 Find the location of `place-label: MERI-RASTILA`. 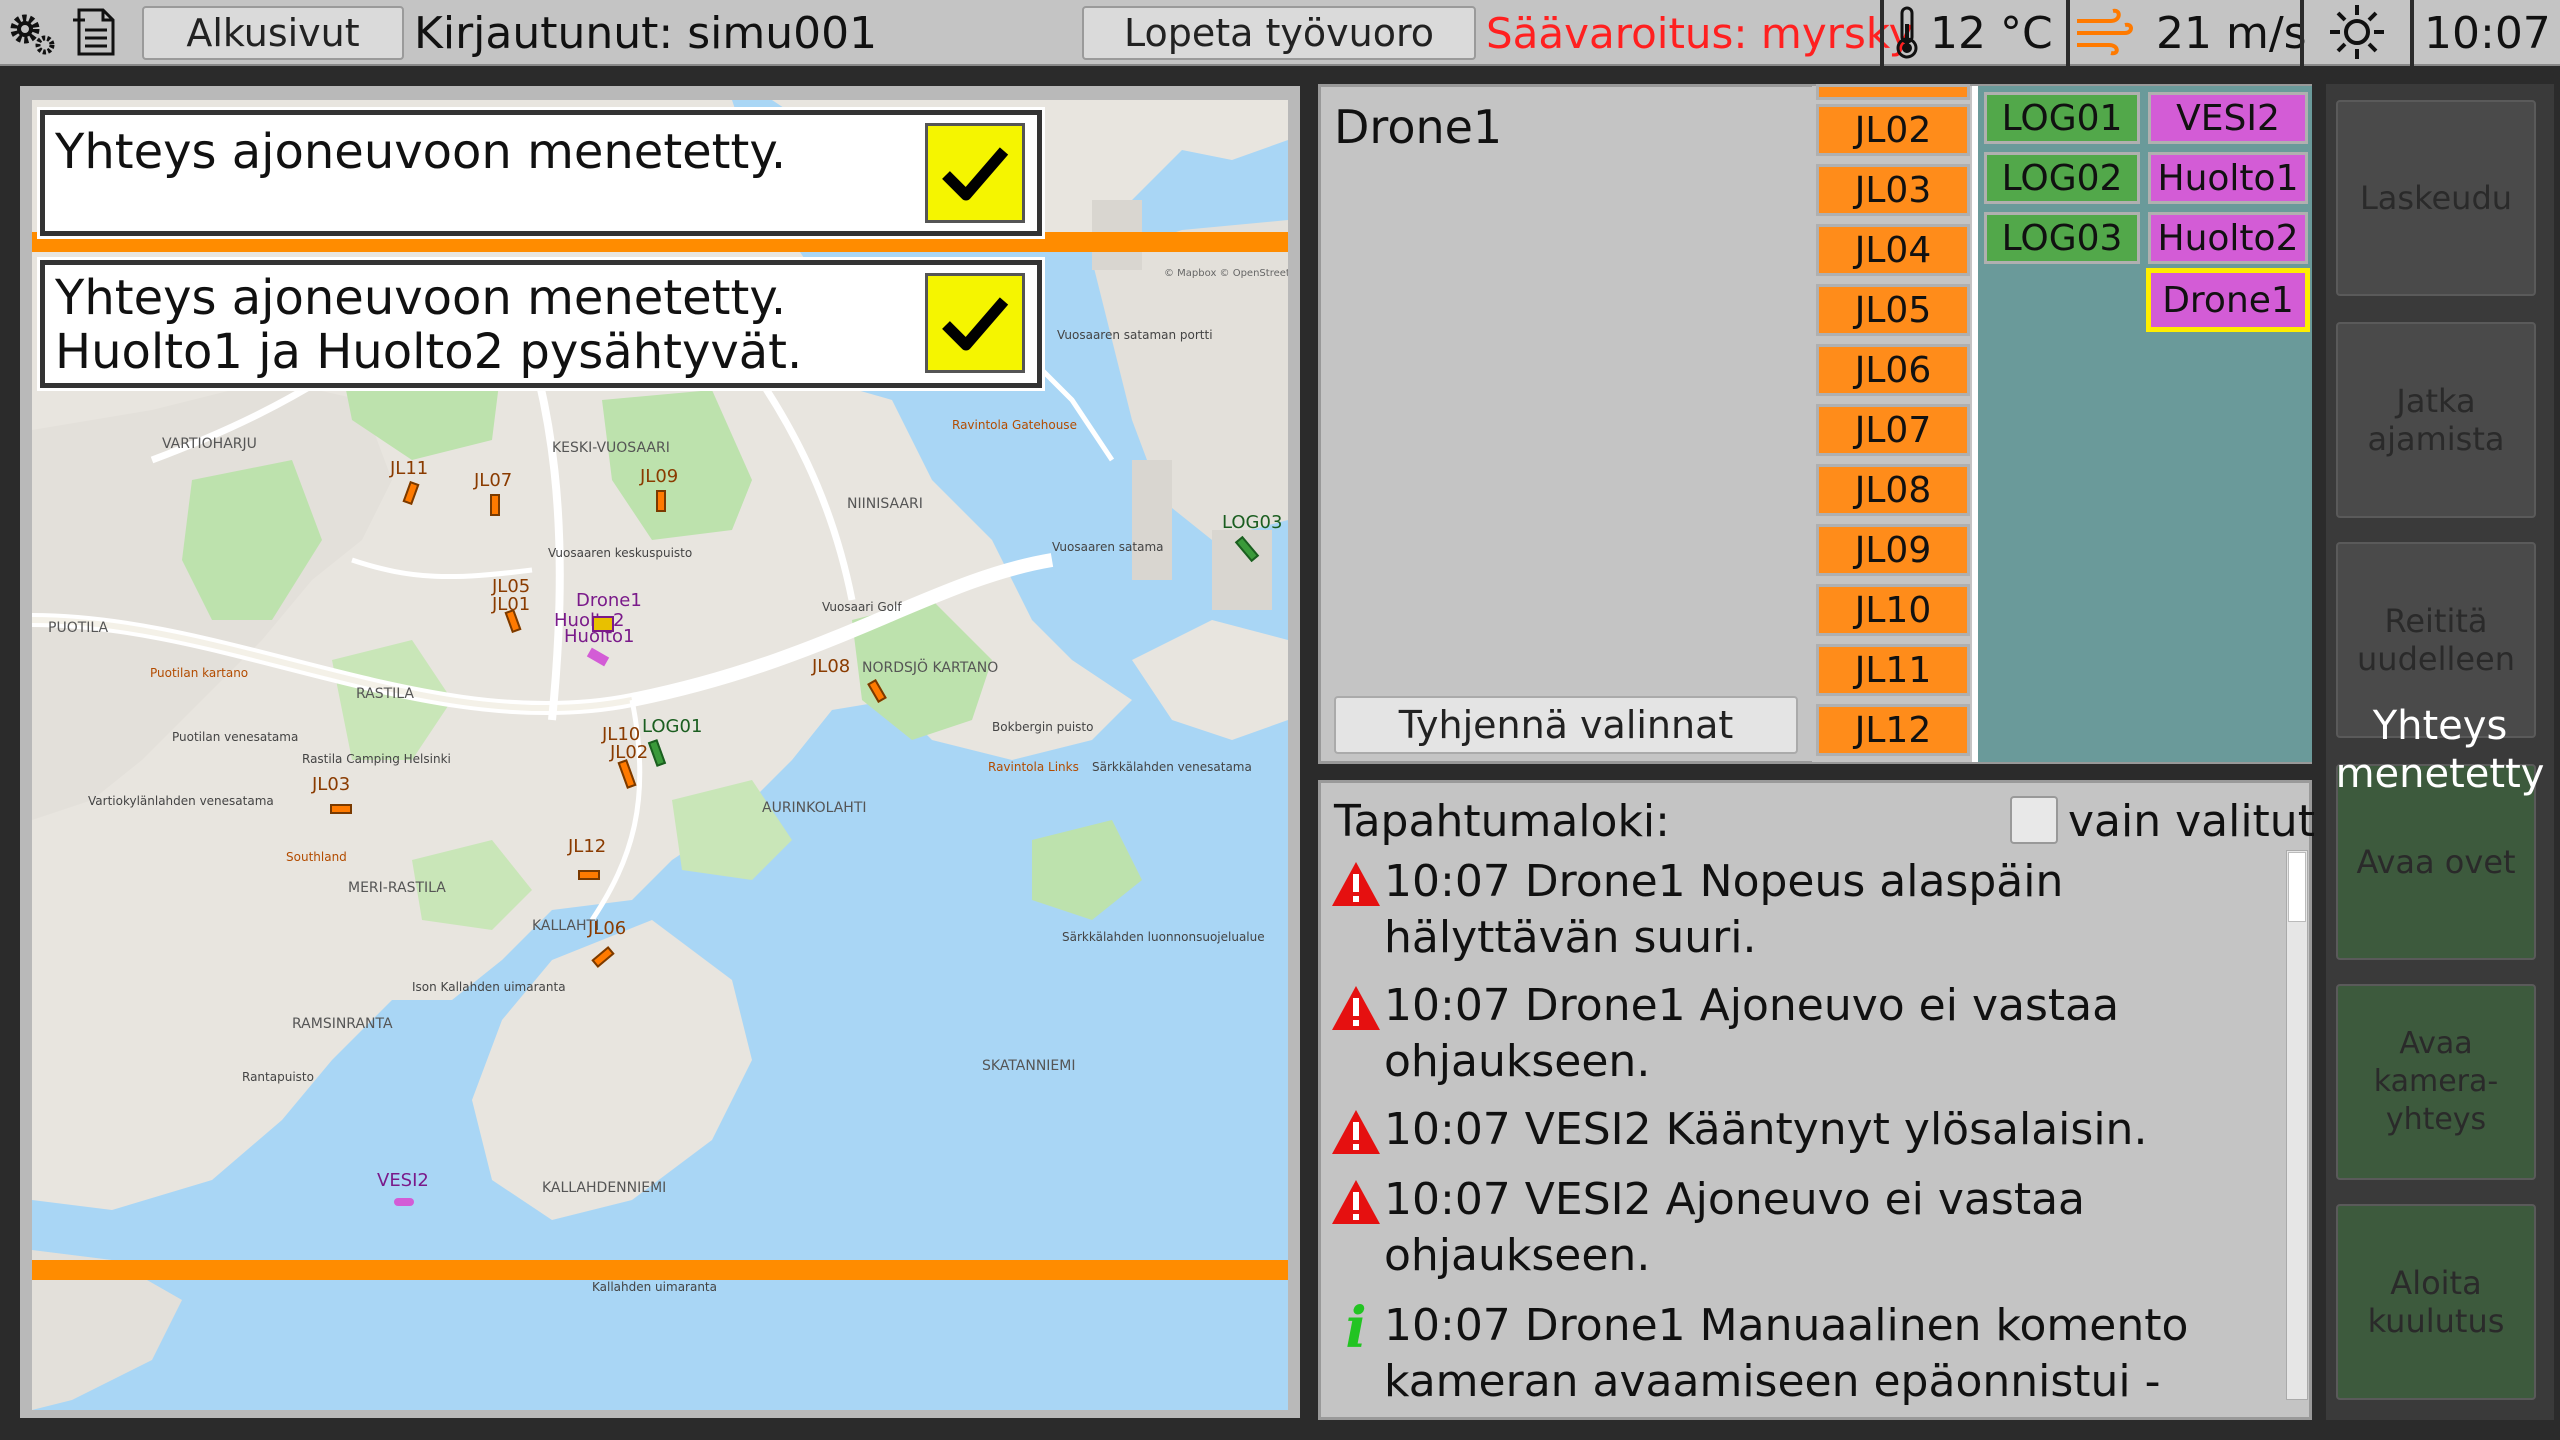

place-label: MERI-RASTILA is located at coordinates (397, 888).